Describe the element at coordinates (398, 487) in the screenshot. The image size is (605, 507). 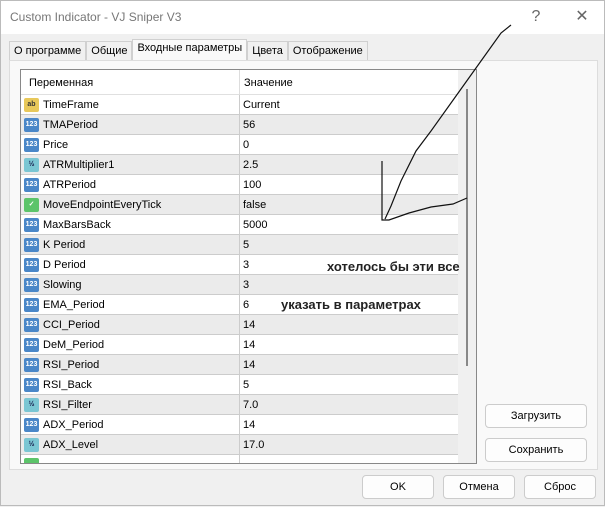
I see `ok-button: OK` at that location.